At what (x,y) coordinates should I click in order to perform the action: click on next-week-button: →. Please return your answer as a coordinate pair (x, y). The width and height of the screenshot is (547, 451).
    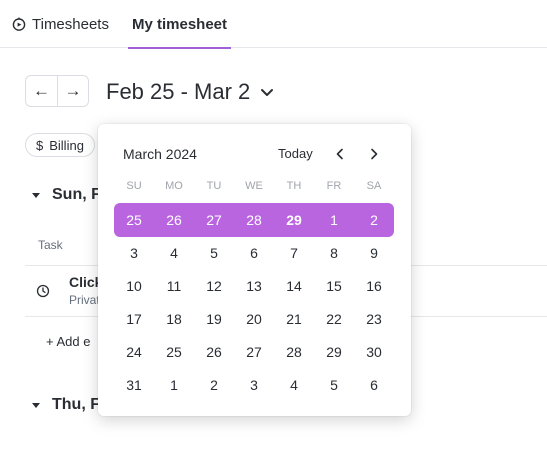
    Looking at the image, I should click on (72, 91).